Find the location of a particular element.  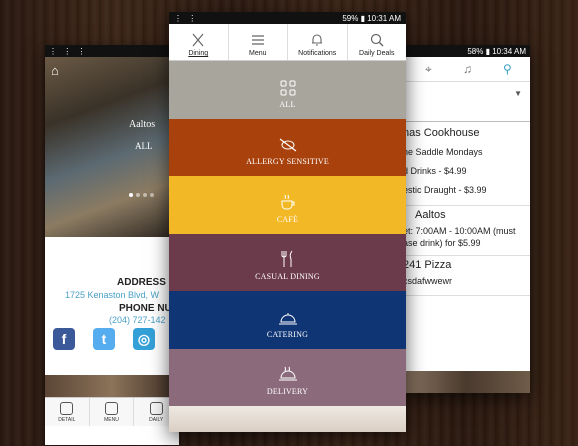

list-item-title: Aaltos is located at coordinates (430, 215).